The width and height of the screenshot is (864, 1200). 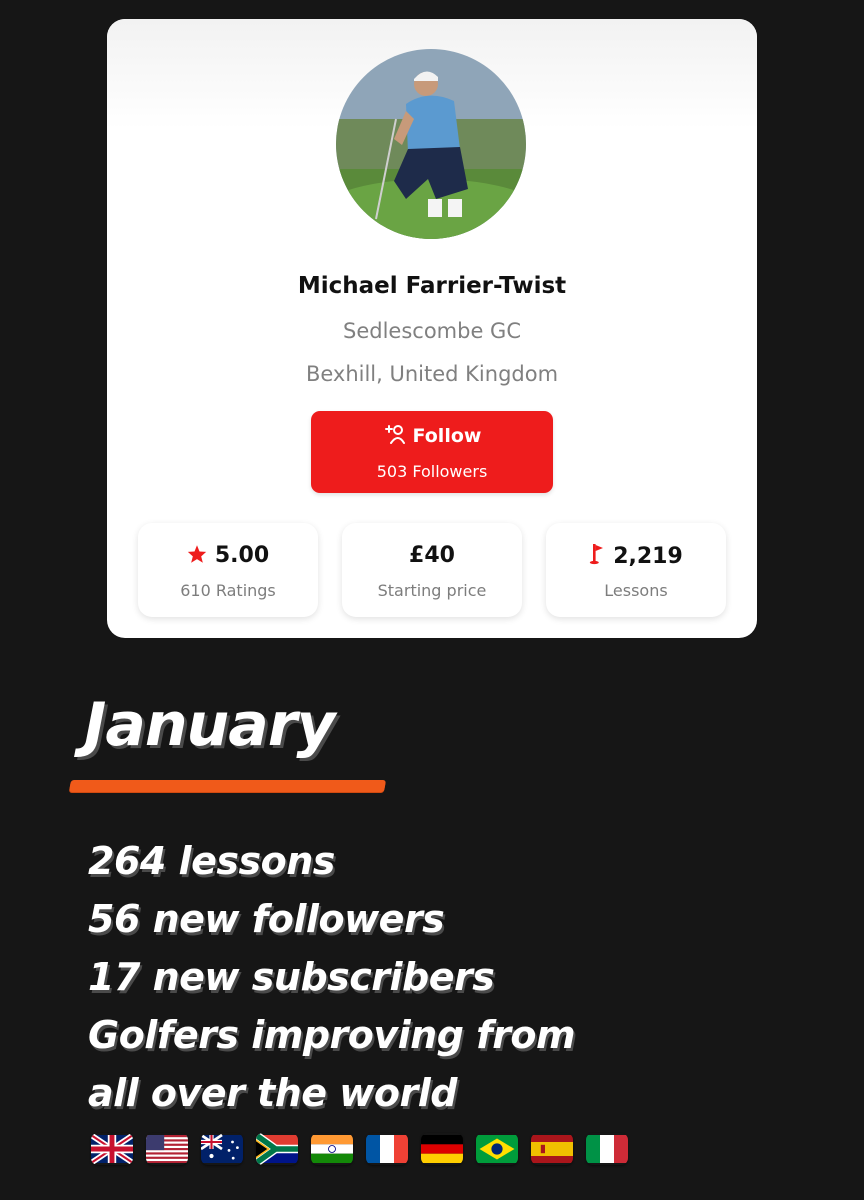 I want to click on france-flag-icon, so click(x=387, y=1149).